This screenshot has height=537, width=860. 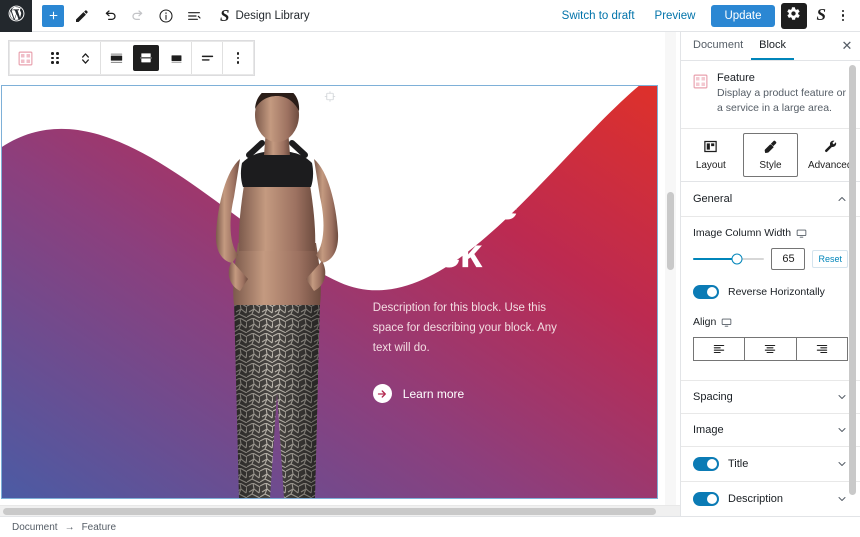 What do you see at coordinates (329, 511) in the screenshot?
I see `canvas-hscrollbar-thumb` at bounding box center [329, 511].